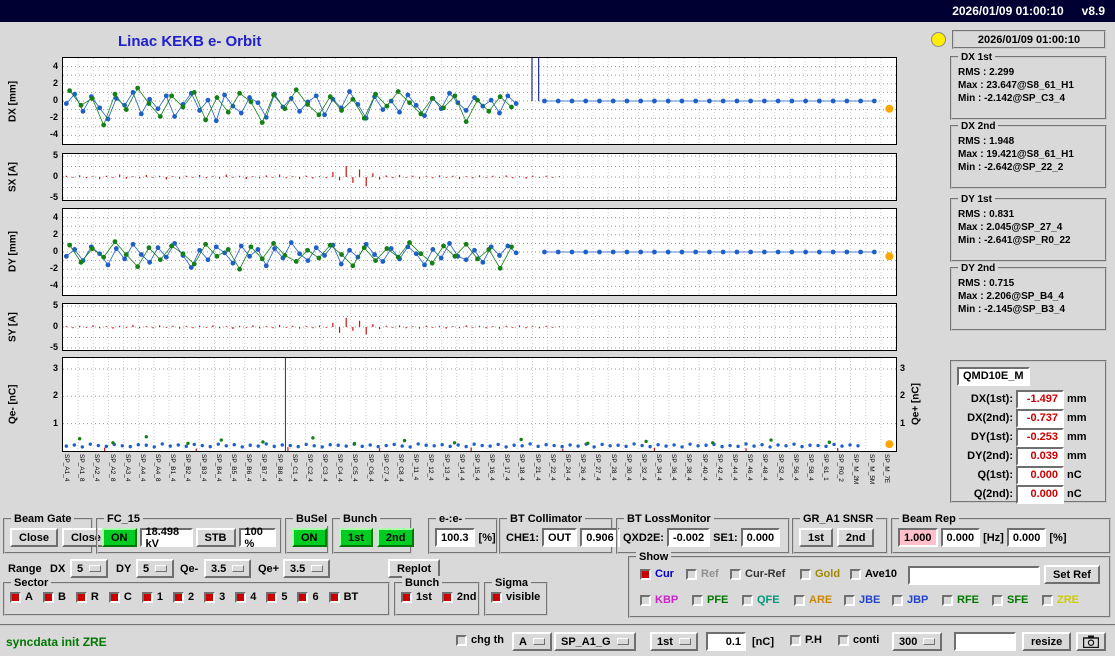  What do you see at coordinates (523, 641) in the screenshot?
I see `sector-select-value: A` at bounding box center [523, 641].